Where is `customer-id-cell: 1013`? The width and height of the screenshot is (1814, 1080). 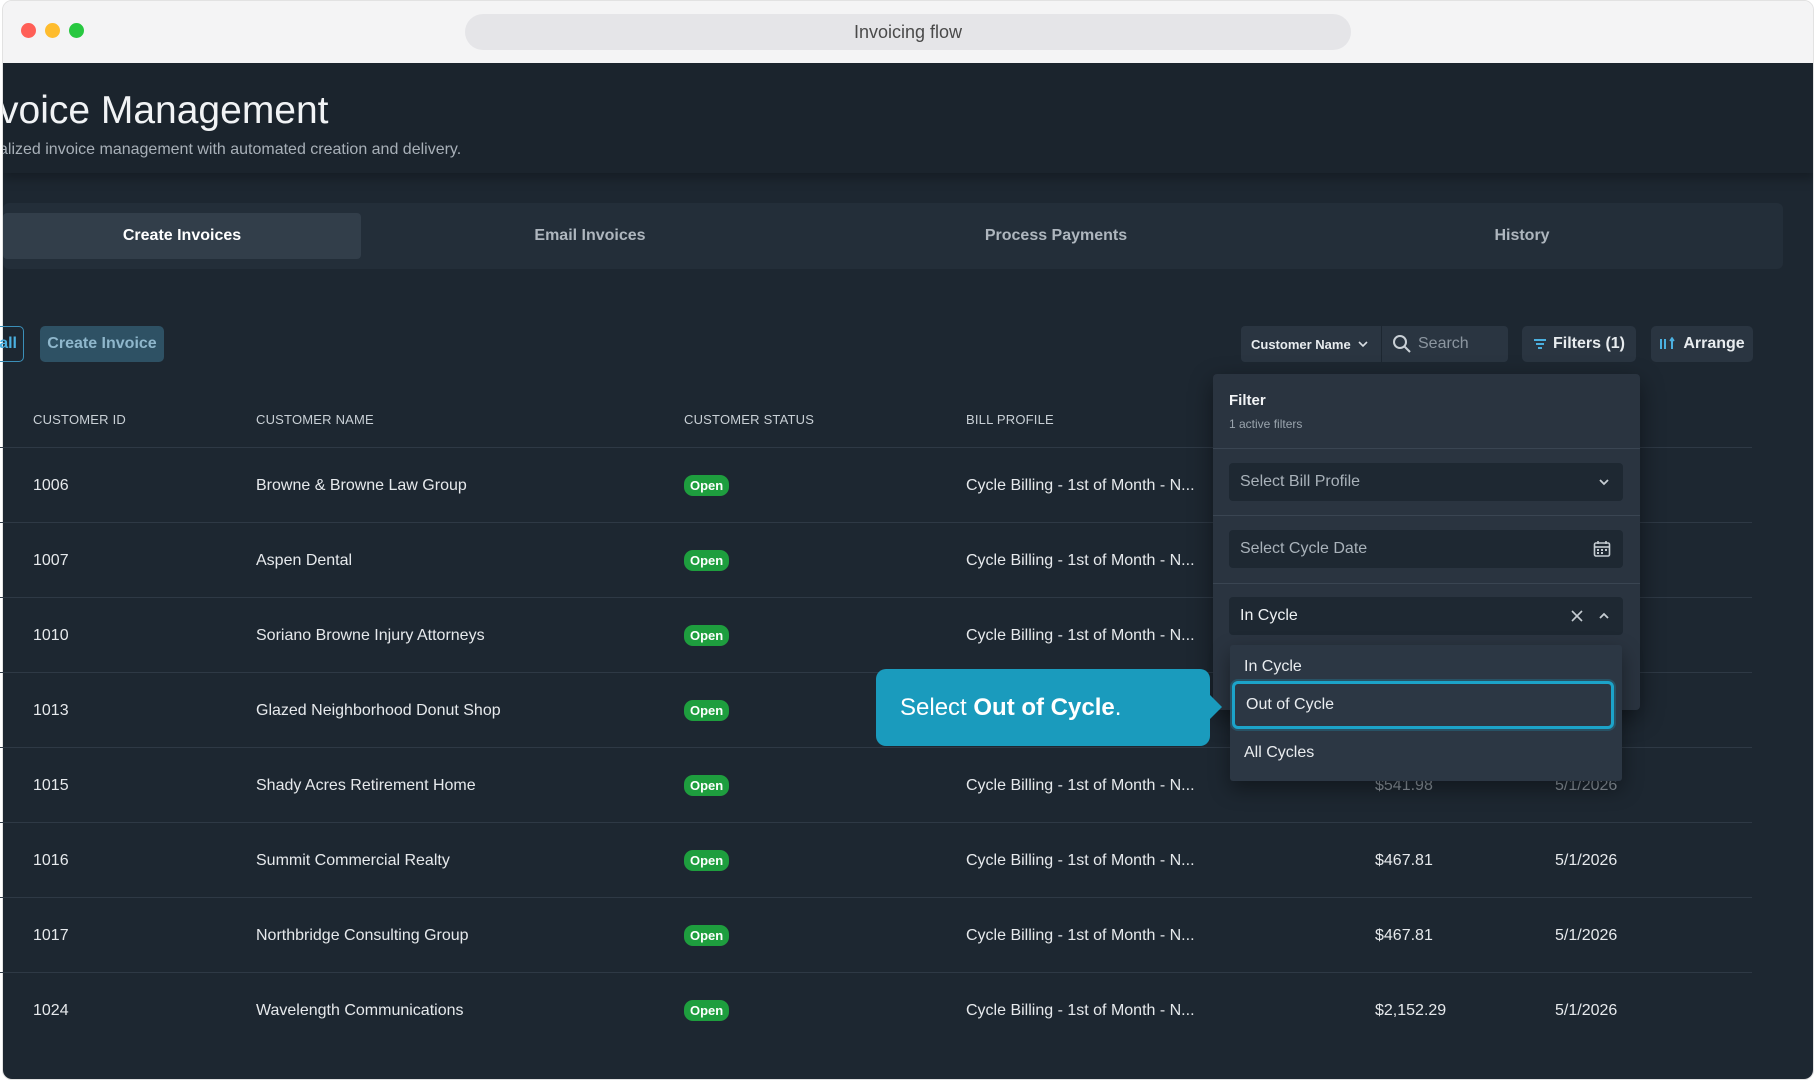 customer-id-cell: 1013 is located at coordinates (51, 710).